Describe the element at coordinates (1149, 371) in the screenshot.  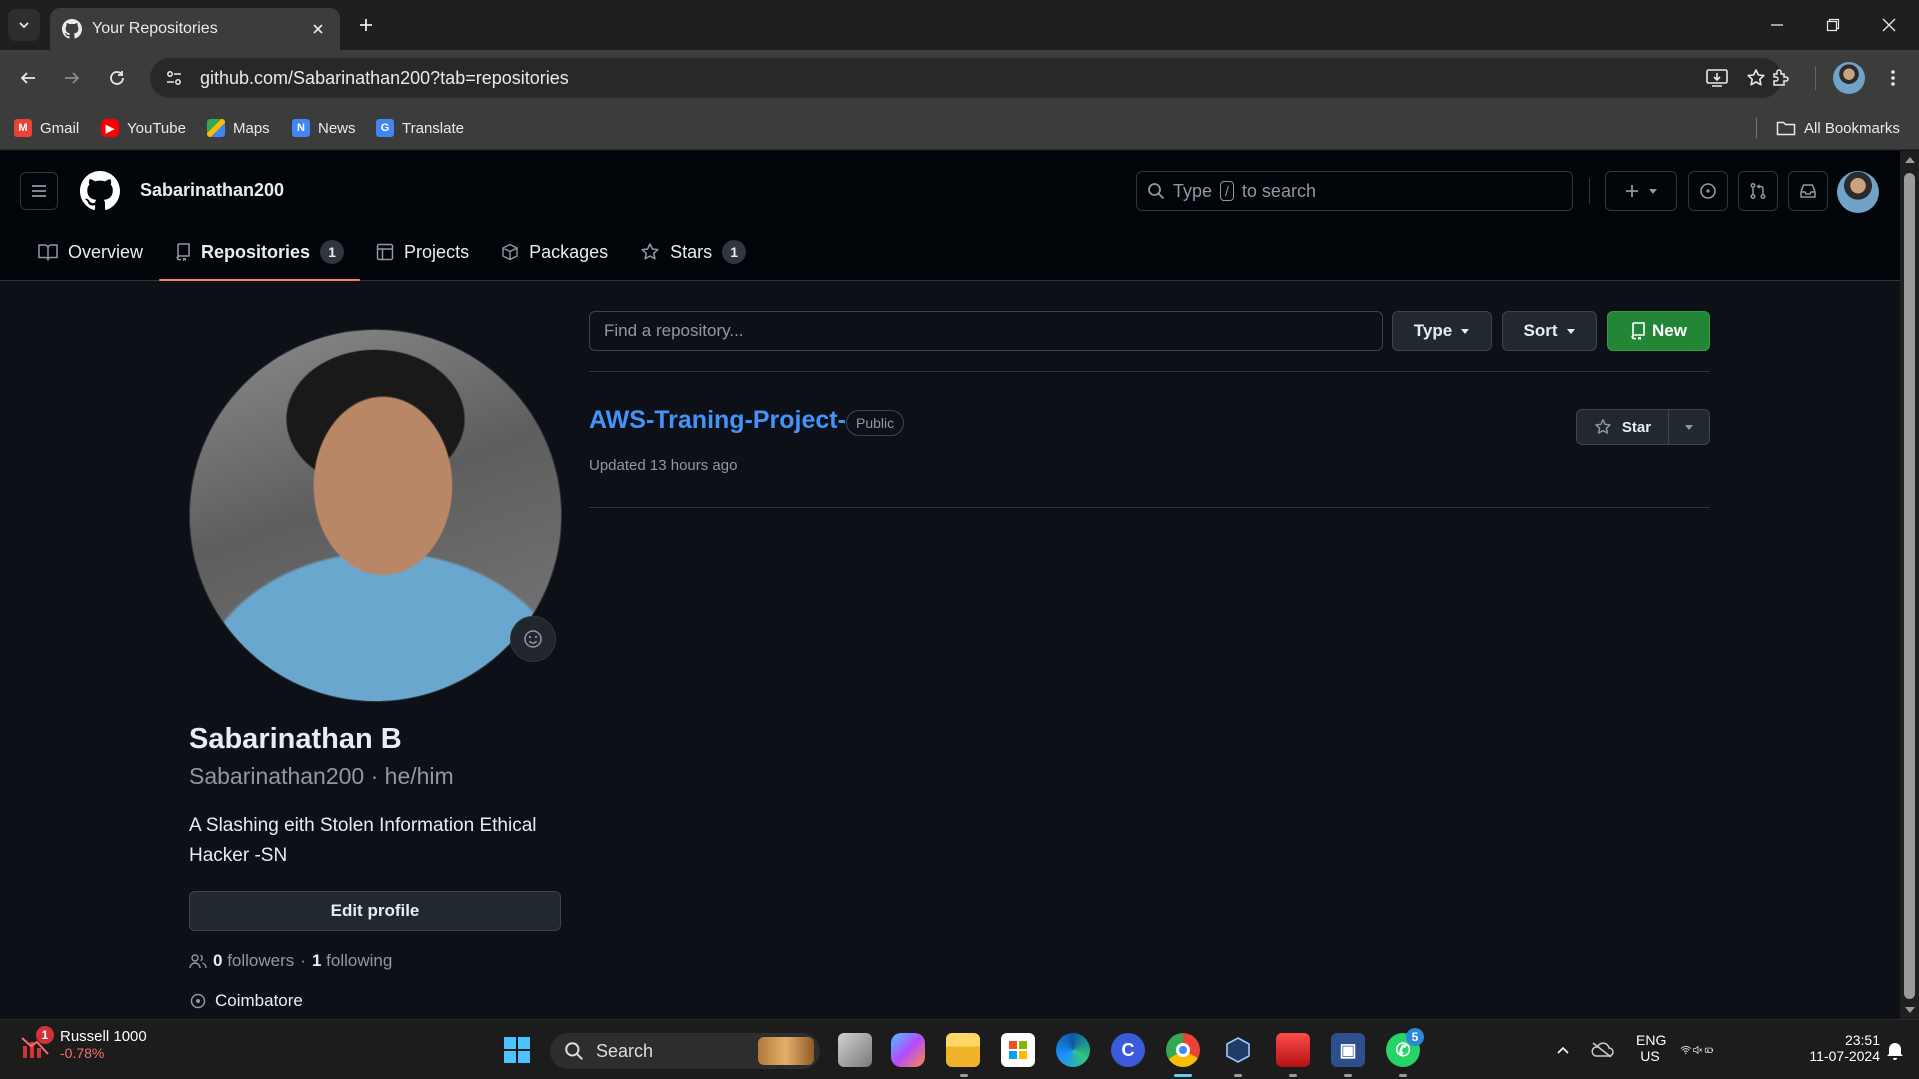
I see `list-divider` at that location.